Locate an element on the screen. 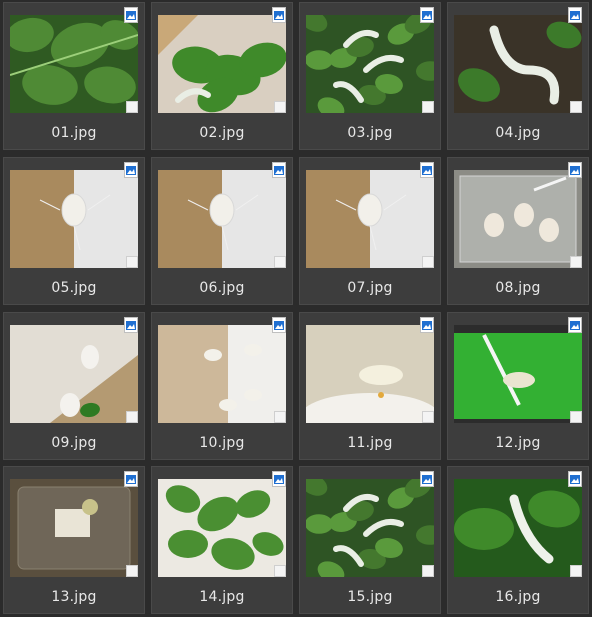 The image size is (592, 617). file-tile: 12.jpg is located at coordinates (518, 386).